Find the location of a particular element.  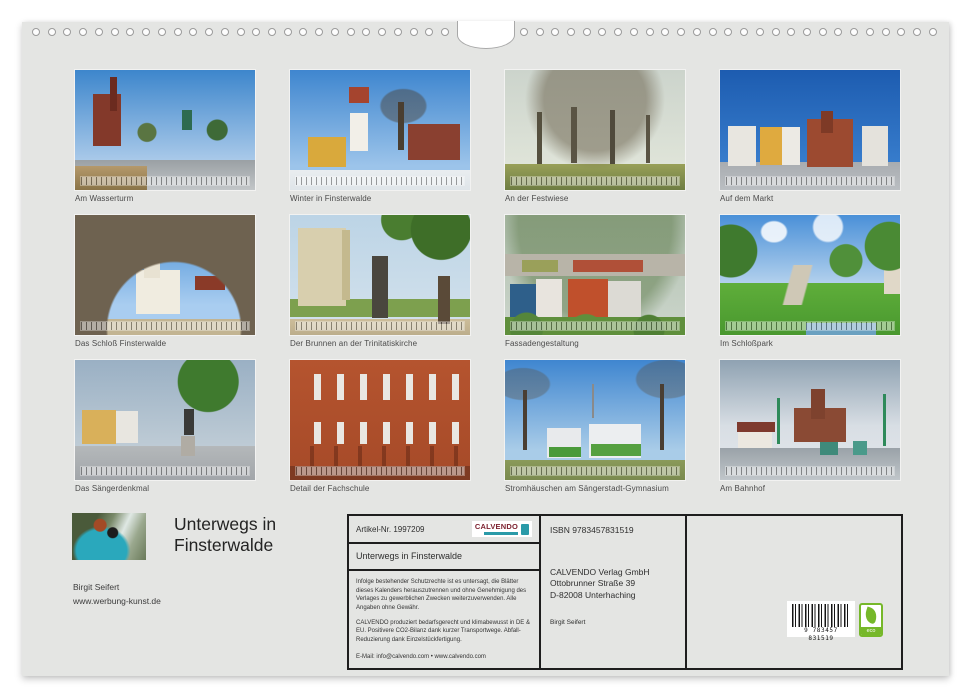

calendar-thumbnail: Detail der Fachschule is located at coordinates (380, 426).